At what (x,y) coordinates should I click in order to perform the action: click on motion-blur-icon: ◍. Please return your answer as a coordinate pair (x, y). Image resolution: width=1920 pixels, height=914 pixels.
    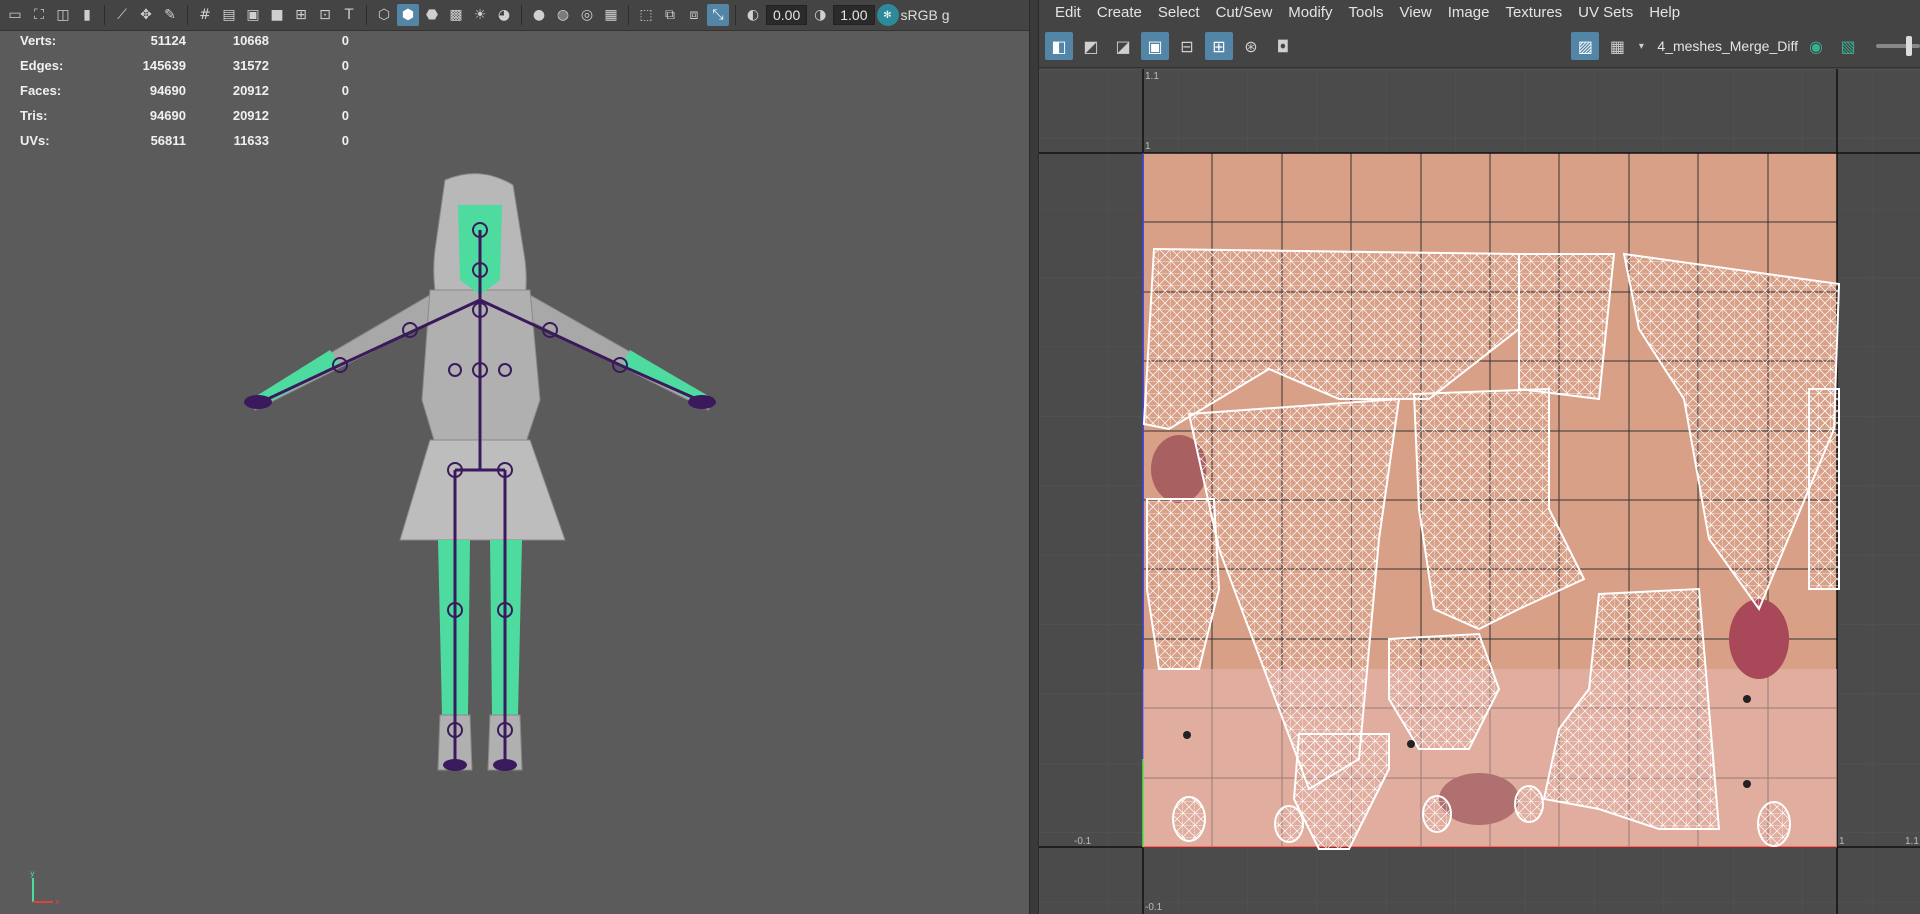
    Looking at the image, I should click on (563, 15).